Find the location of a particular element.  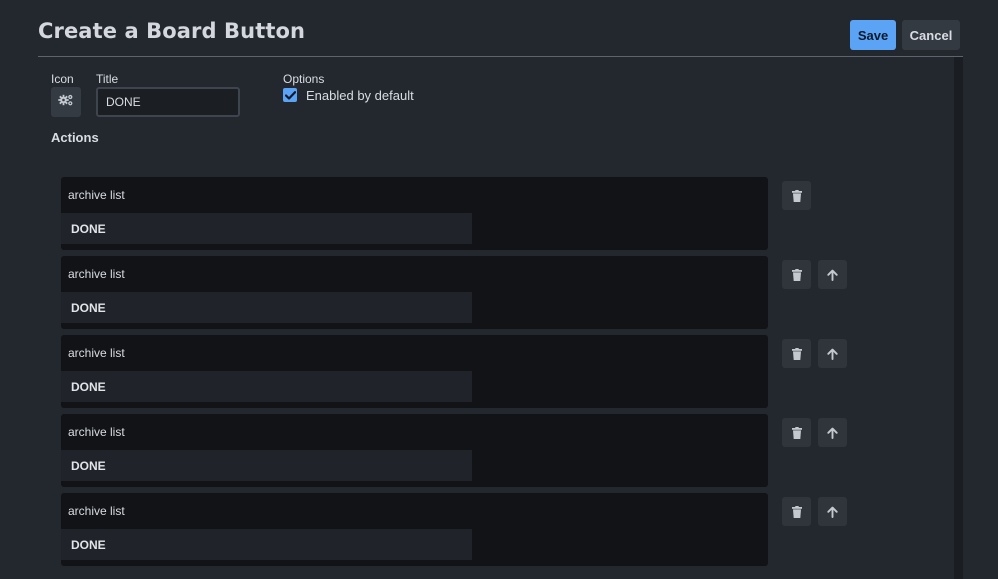

actions-heading: Actions is located at coordinates (75, 137).